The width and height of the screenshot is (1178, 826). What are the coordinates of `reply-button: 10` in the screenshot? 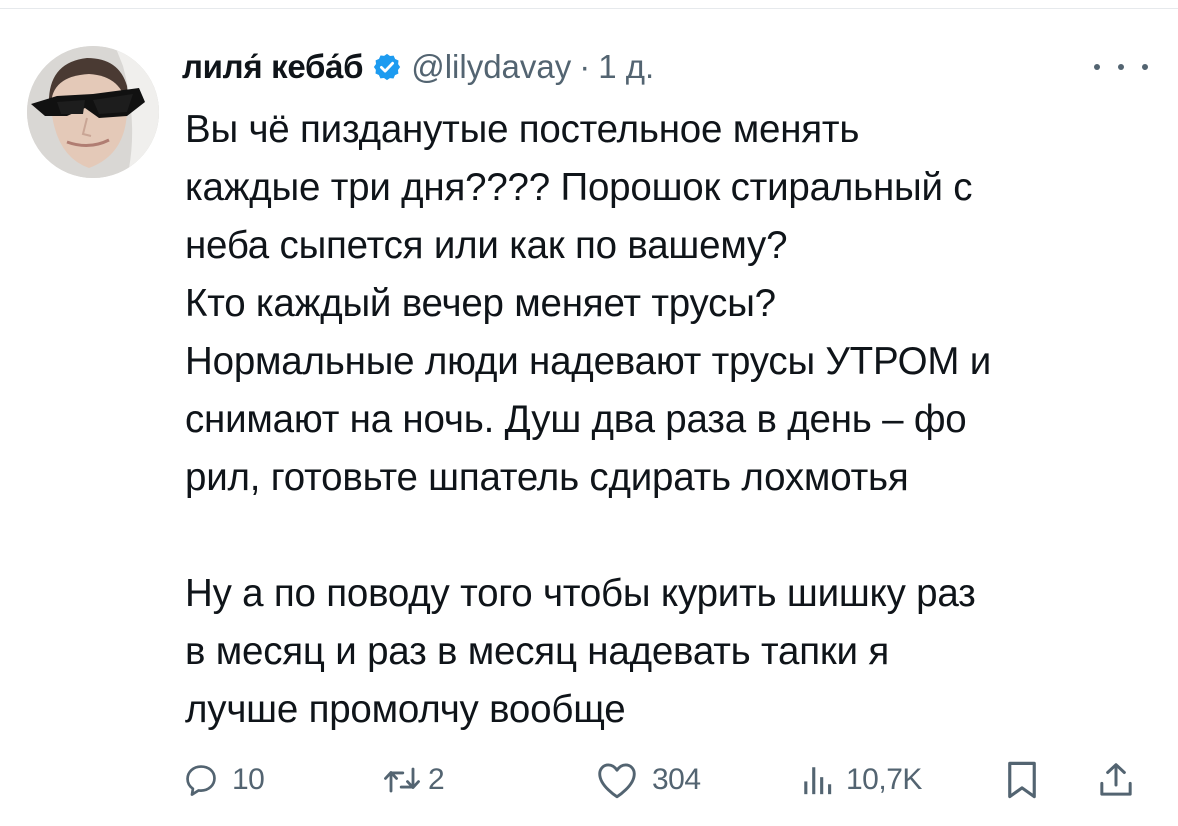 It's located at (223, 780).